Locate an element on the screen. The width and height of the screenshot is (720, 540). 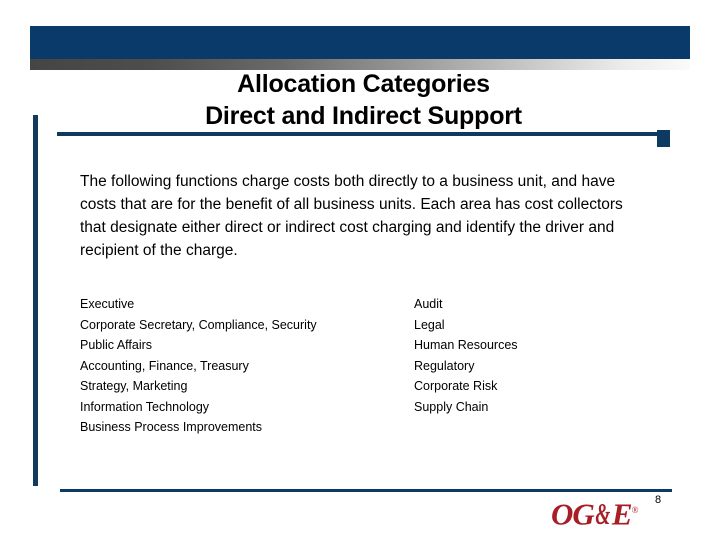
registered-trademark-icon: ® is located at coordinates (635, 510).